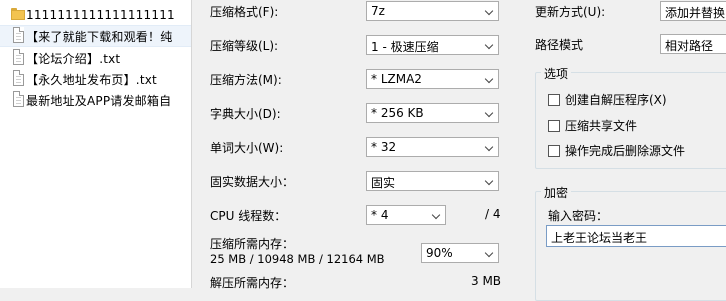  I want to click on cpu-threads-max: / 4, so click(493, 214).